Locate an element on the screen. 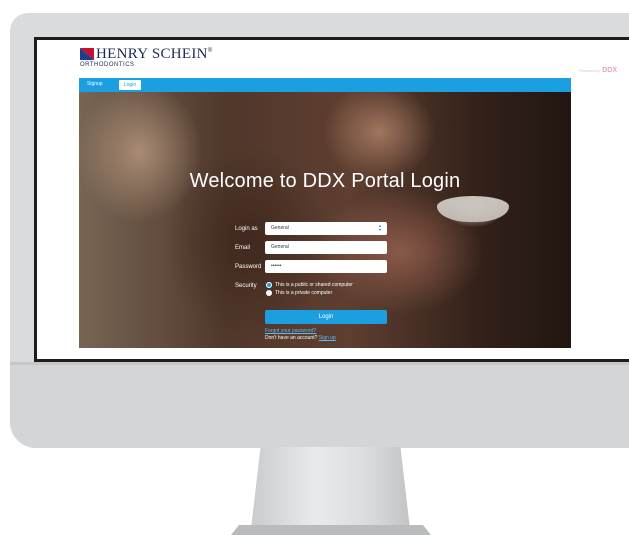  login-as-value: General is located at coordinates (280, 228).